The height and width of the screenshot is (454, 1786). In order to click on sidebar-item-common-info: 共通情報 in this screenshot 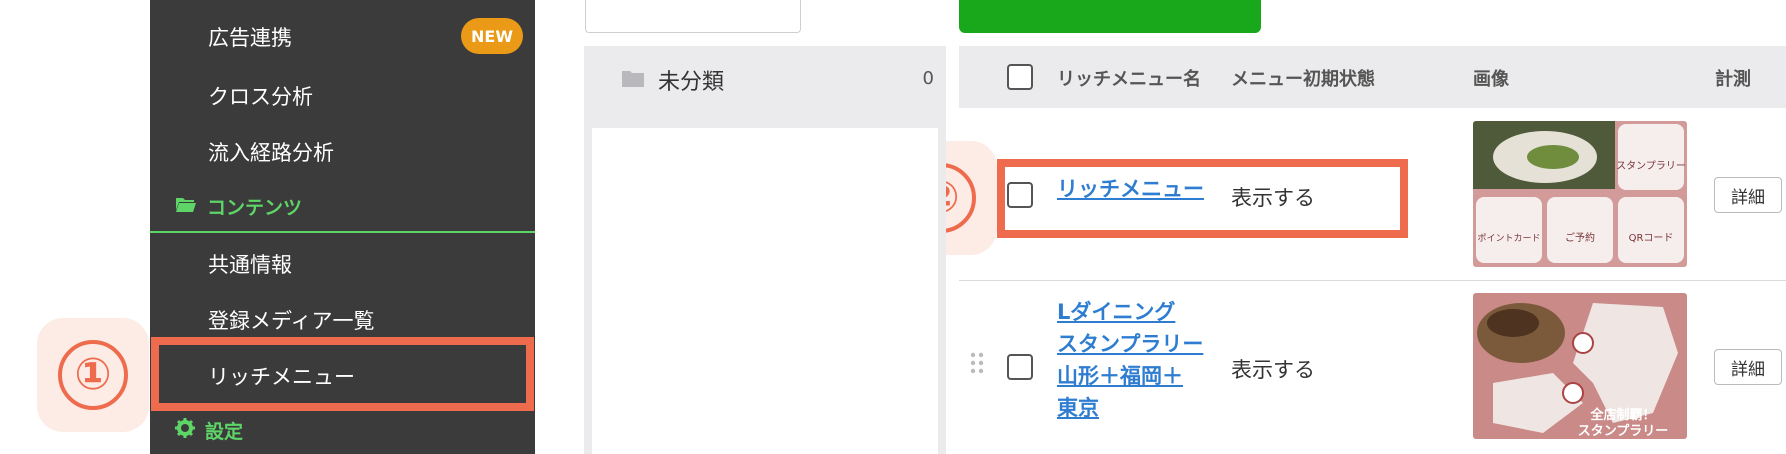, I will do `click(250, 264)`.